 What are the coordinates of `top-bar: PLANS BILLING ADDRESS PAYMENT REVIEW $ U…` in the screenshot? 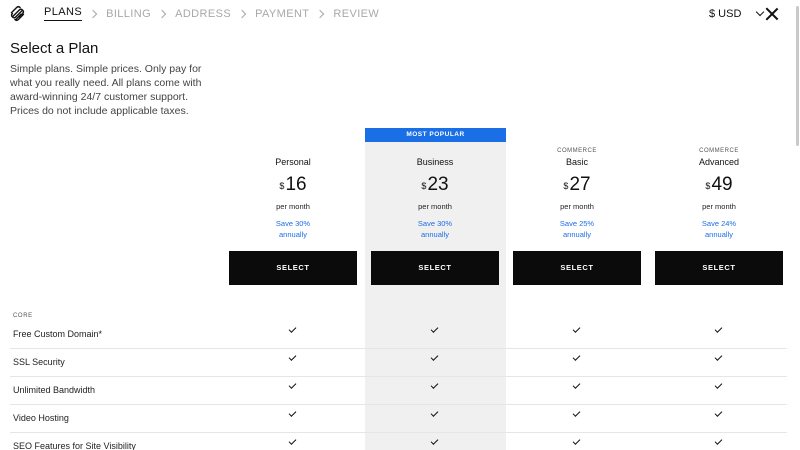 It's located at (400, 14).